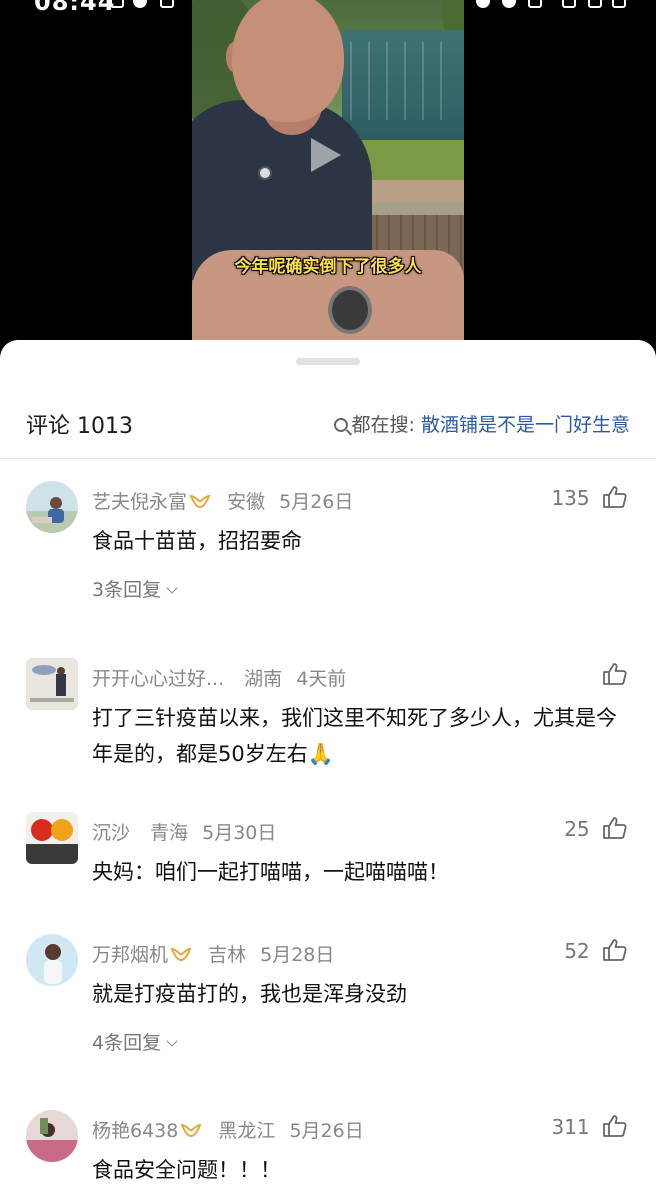  I want to click on app-notification-icon, so click(140, 4).